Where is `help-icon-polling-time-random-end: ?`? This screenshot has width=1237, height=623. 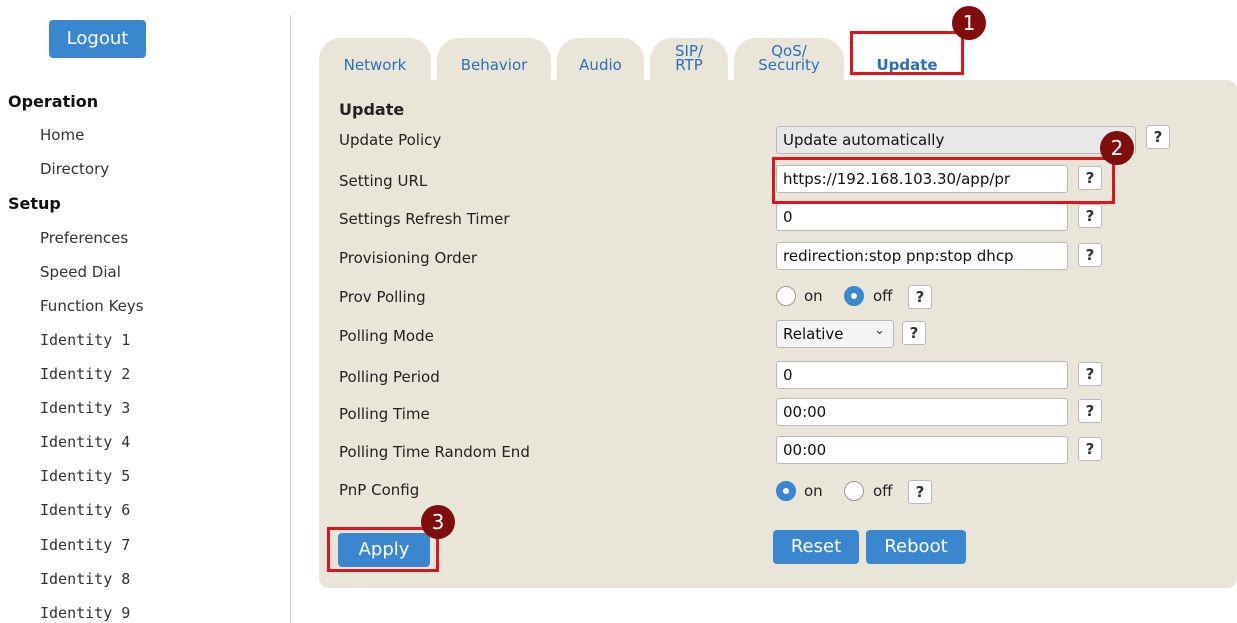
help-icon-polling-time-random-end: ? is located at coordinates (1090, 449).